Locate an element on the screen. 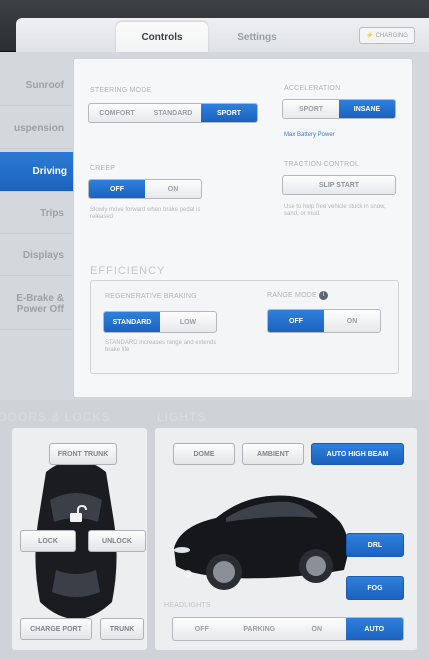 Image resolution: width=429 pixels, height=660 pixels. headlight is located at coordinates (182, 550).